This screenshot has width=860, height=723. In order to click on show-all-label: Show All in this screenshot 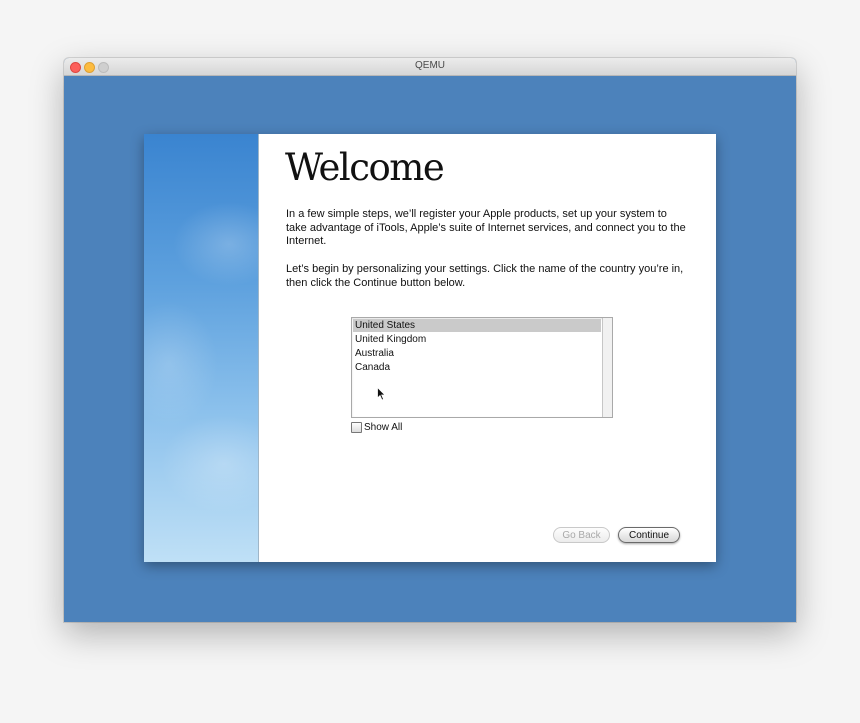, I will do `click(383, 427)`.